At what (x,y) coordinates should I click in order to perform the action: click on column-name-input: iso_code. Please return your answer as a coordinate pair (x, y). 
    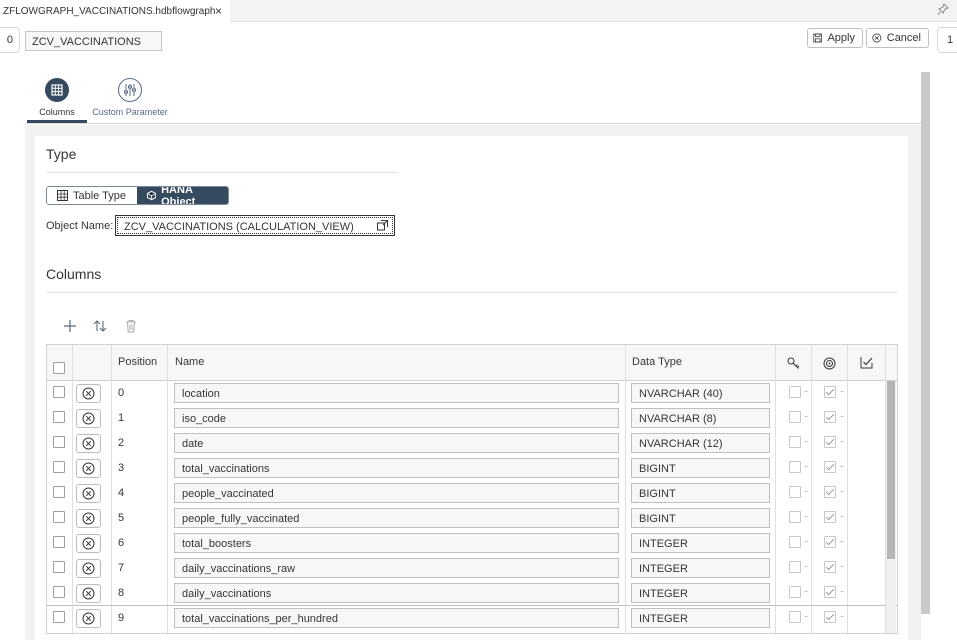
    Looking at the image, I should click on (396, 418).